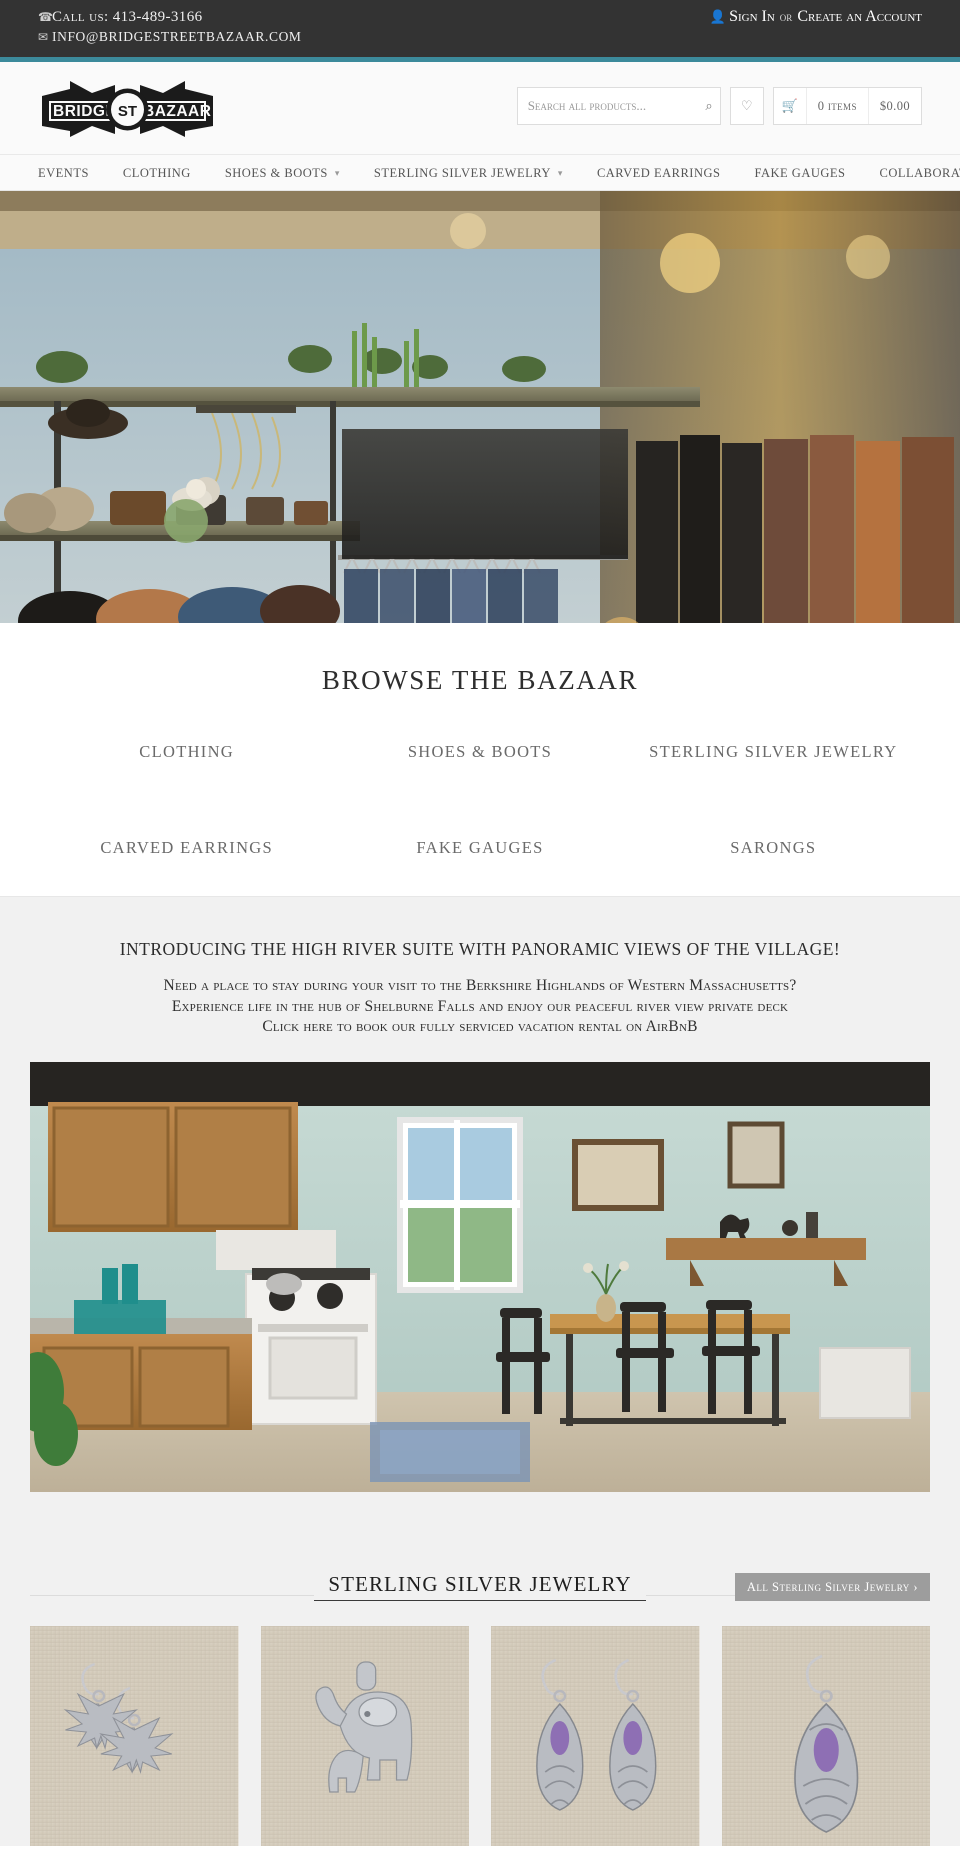 Image resolution: width=960 pixels, height=1875 pixels. I want to click on cart-widget: 🛒 0 items $0.00, so click(847, 106).